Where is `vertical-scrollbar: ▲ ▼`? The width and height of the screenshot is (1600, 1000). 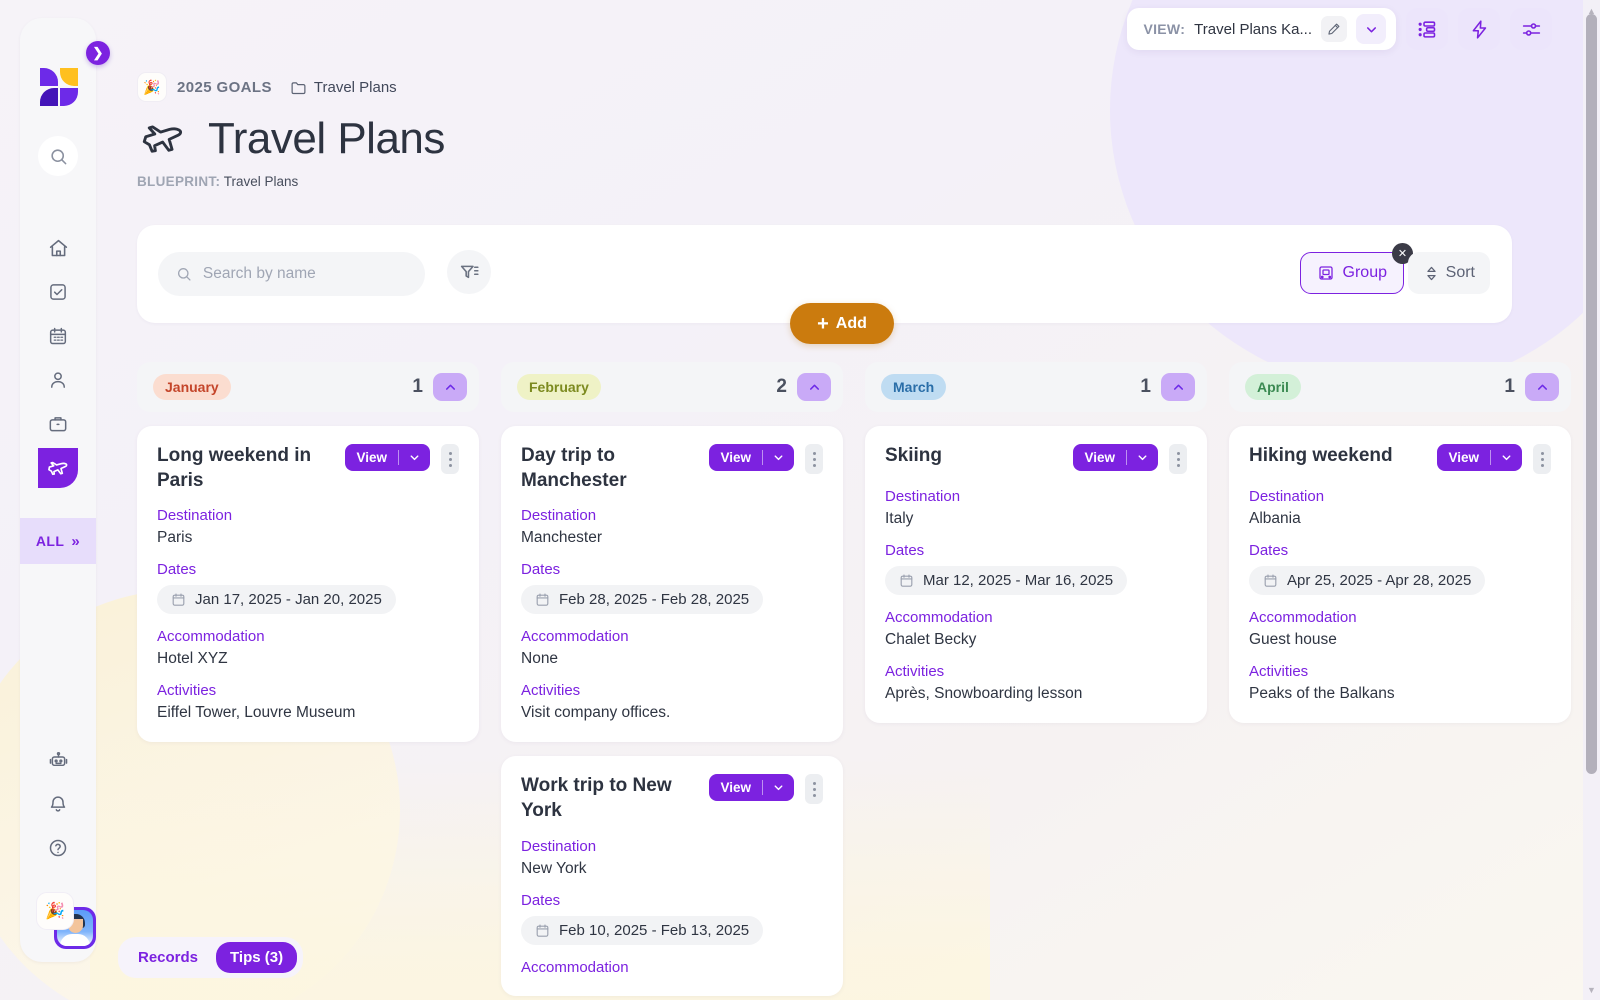
vertical-scrollbar: ▲ ▼ is located at coordinates (1591, 500).